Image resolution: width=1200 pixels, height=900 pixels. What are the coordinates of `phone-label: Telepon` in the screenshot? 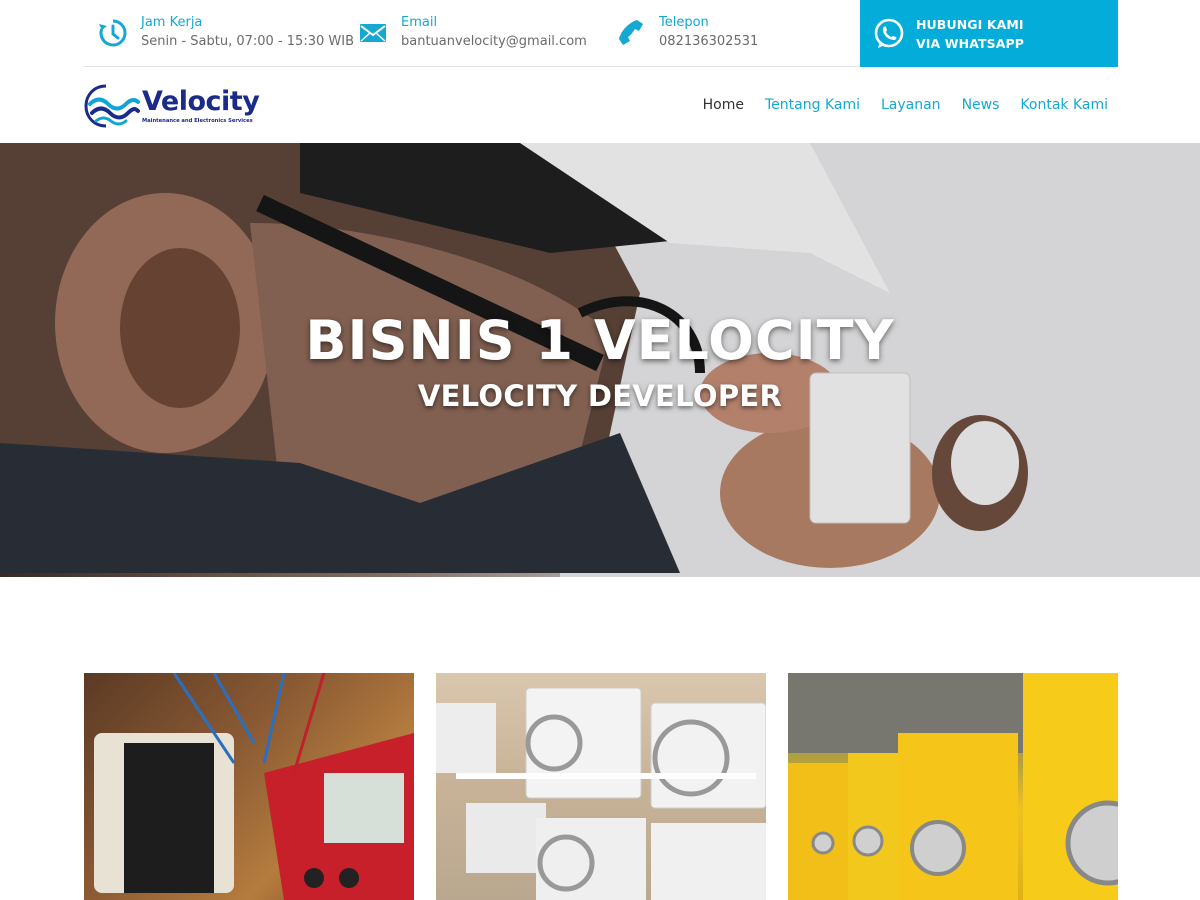 It's located at (684, 22).